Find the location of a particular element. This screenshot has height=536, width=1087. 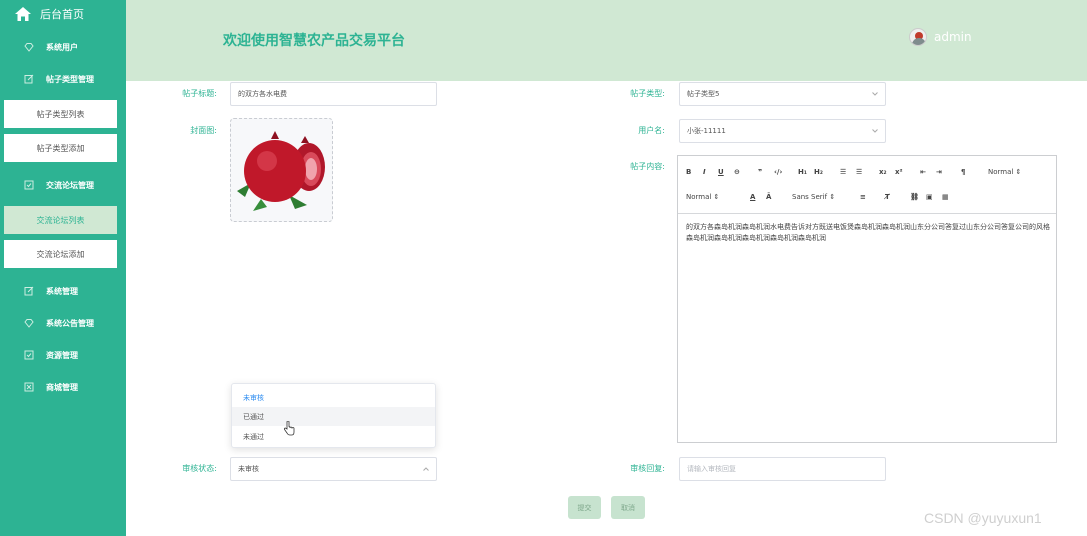

sidebar-item-label: 帖子类型管理 is located at coordinates (70, 79).